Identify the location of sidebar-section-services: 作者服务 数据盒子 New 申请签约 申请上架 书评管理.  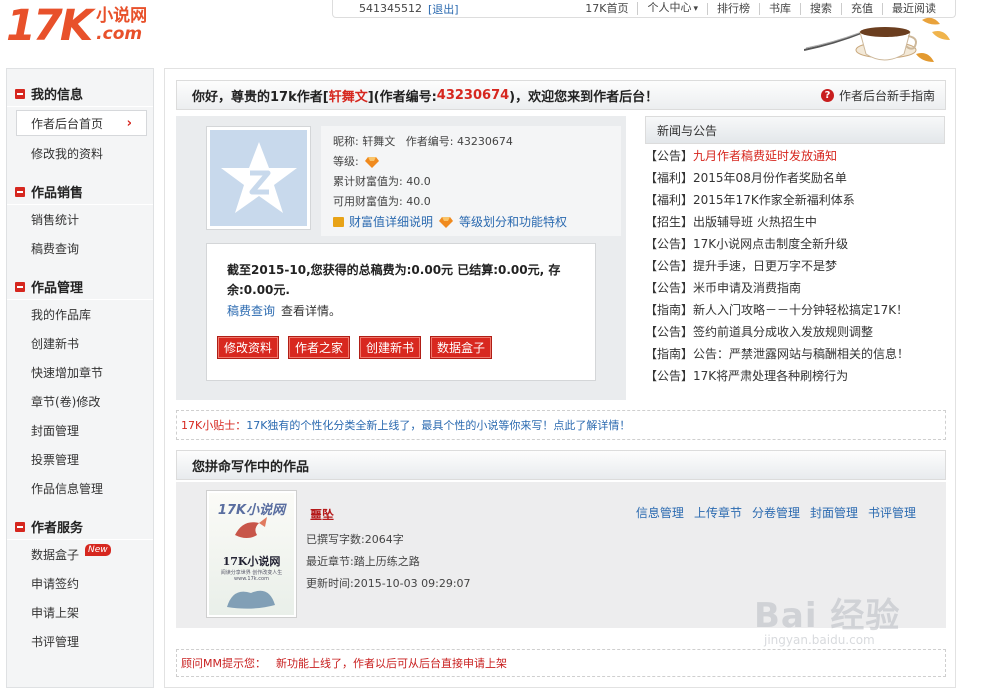
(80, 585).